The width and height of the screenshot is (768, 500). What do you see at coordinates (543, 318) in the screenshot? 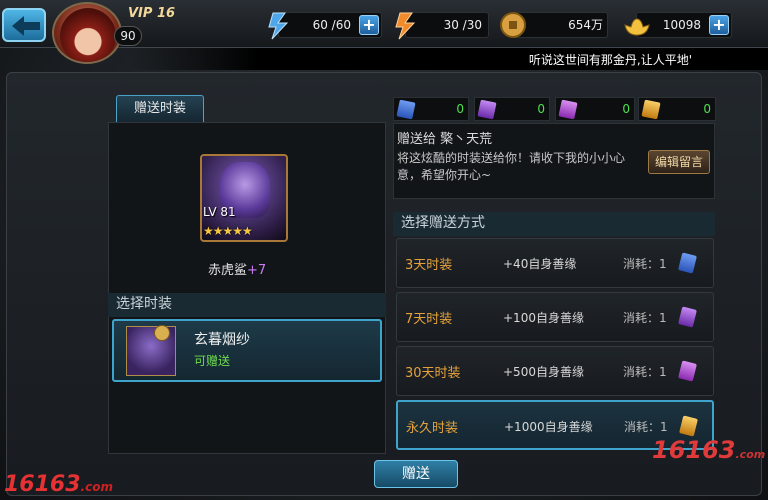
I see `option-gain: +100自身善缘` at bounding box center [543, 318].